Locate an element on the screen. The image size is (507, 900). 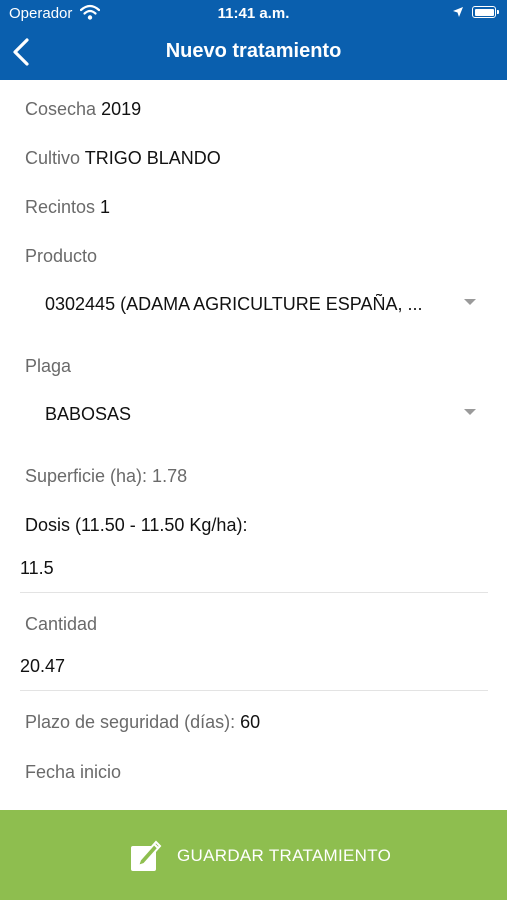
recintos-row: Recintos 1 is located at coordinates (67, 207).